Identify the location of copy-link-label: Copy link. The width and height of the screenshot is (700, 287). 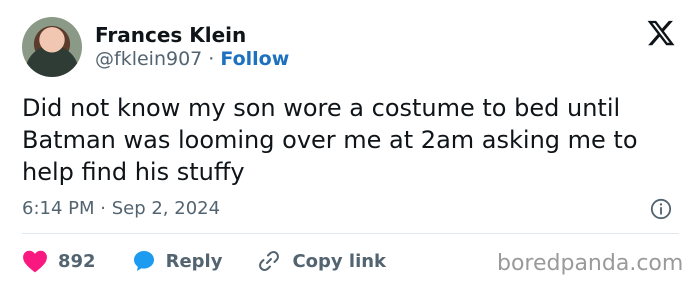
(339, 261).